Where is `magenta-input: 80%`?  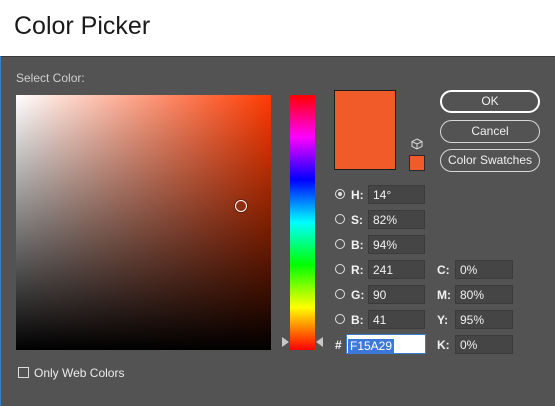
magenta-input: 80% is located at coordinates (484, 294).